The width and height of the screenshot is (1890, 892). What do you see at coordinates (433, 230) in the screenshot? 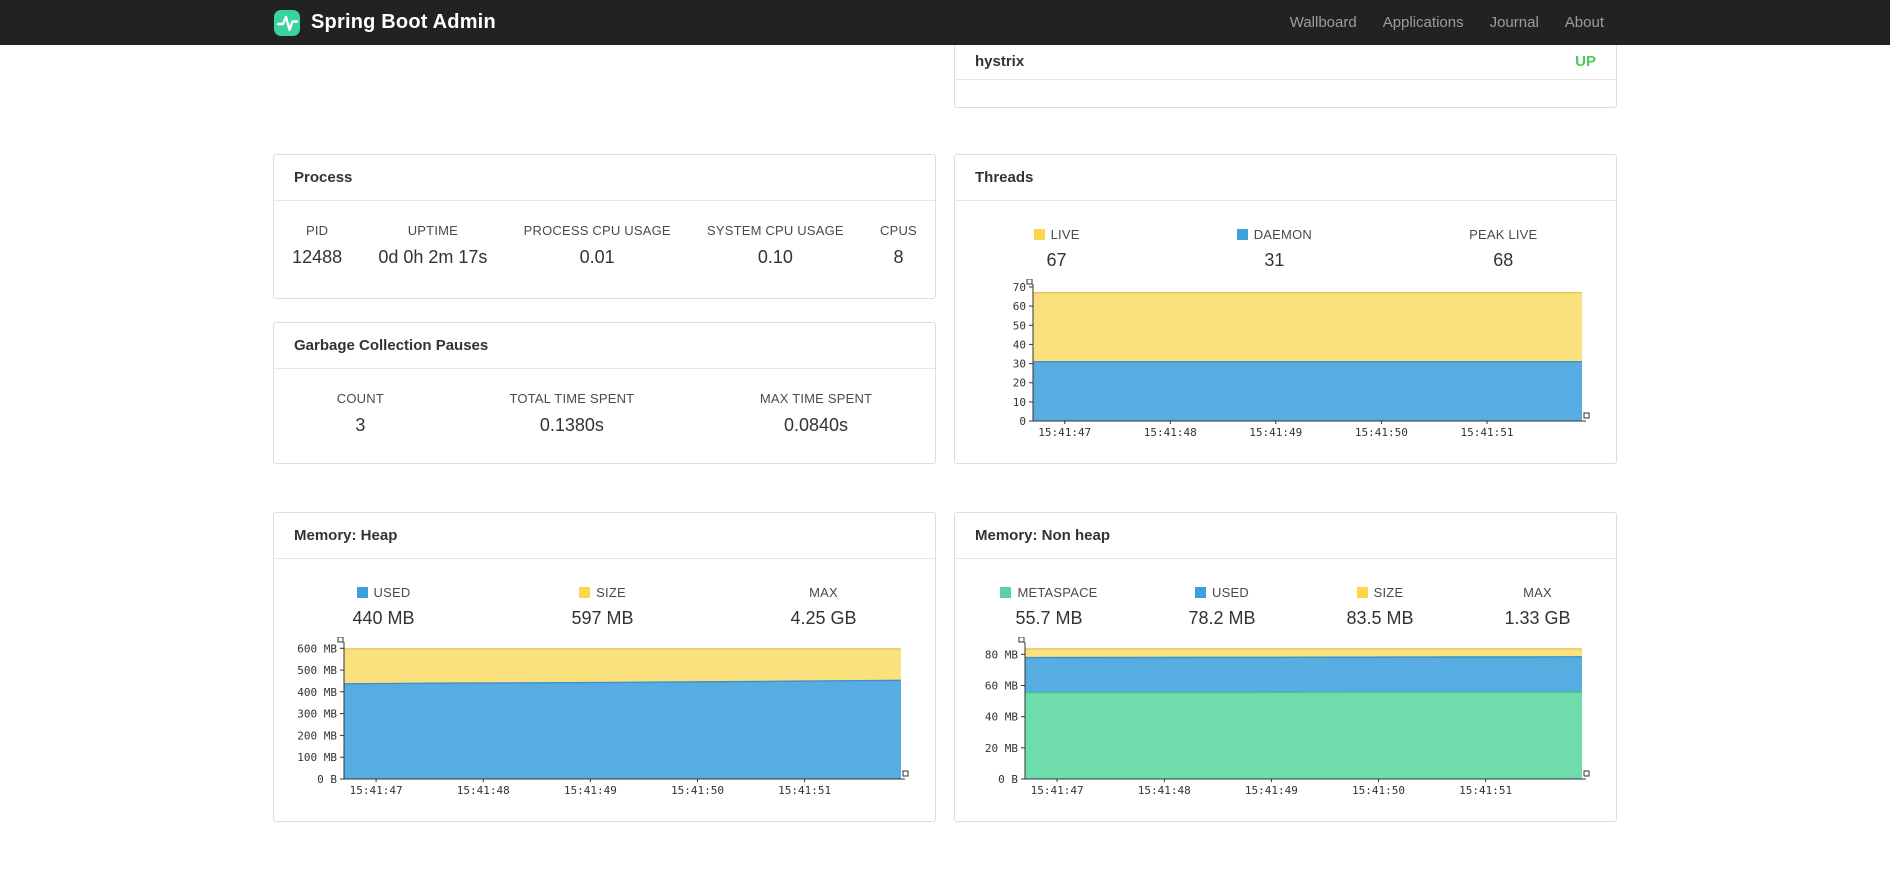
I see `metric-label: UPTIME` at bounding box center [433, 230].